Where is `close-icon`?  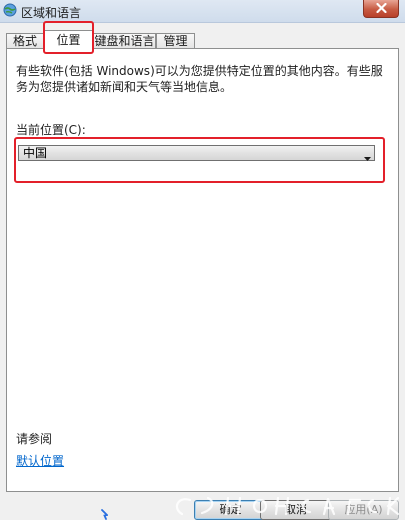 close-icon is located at coordinates (381, 8).